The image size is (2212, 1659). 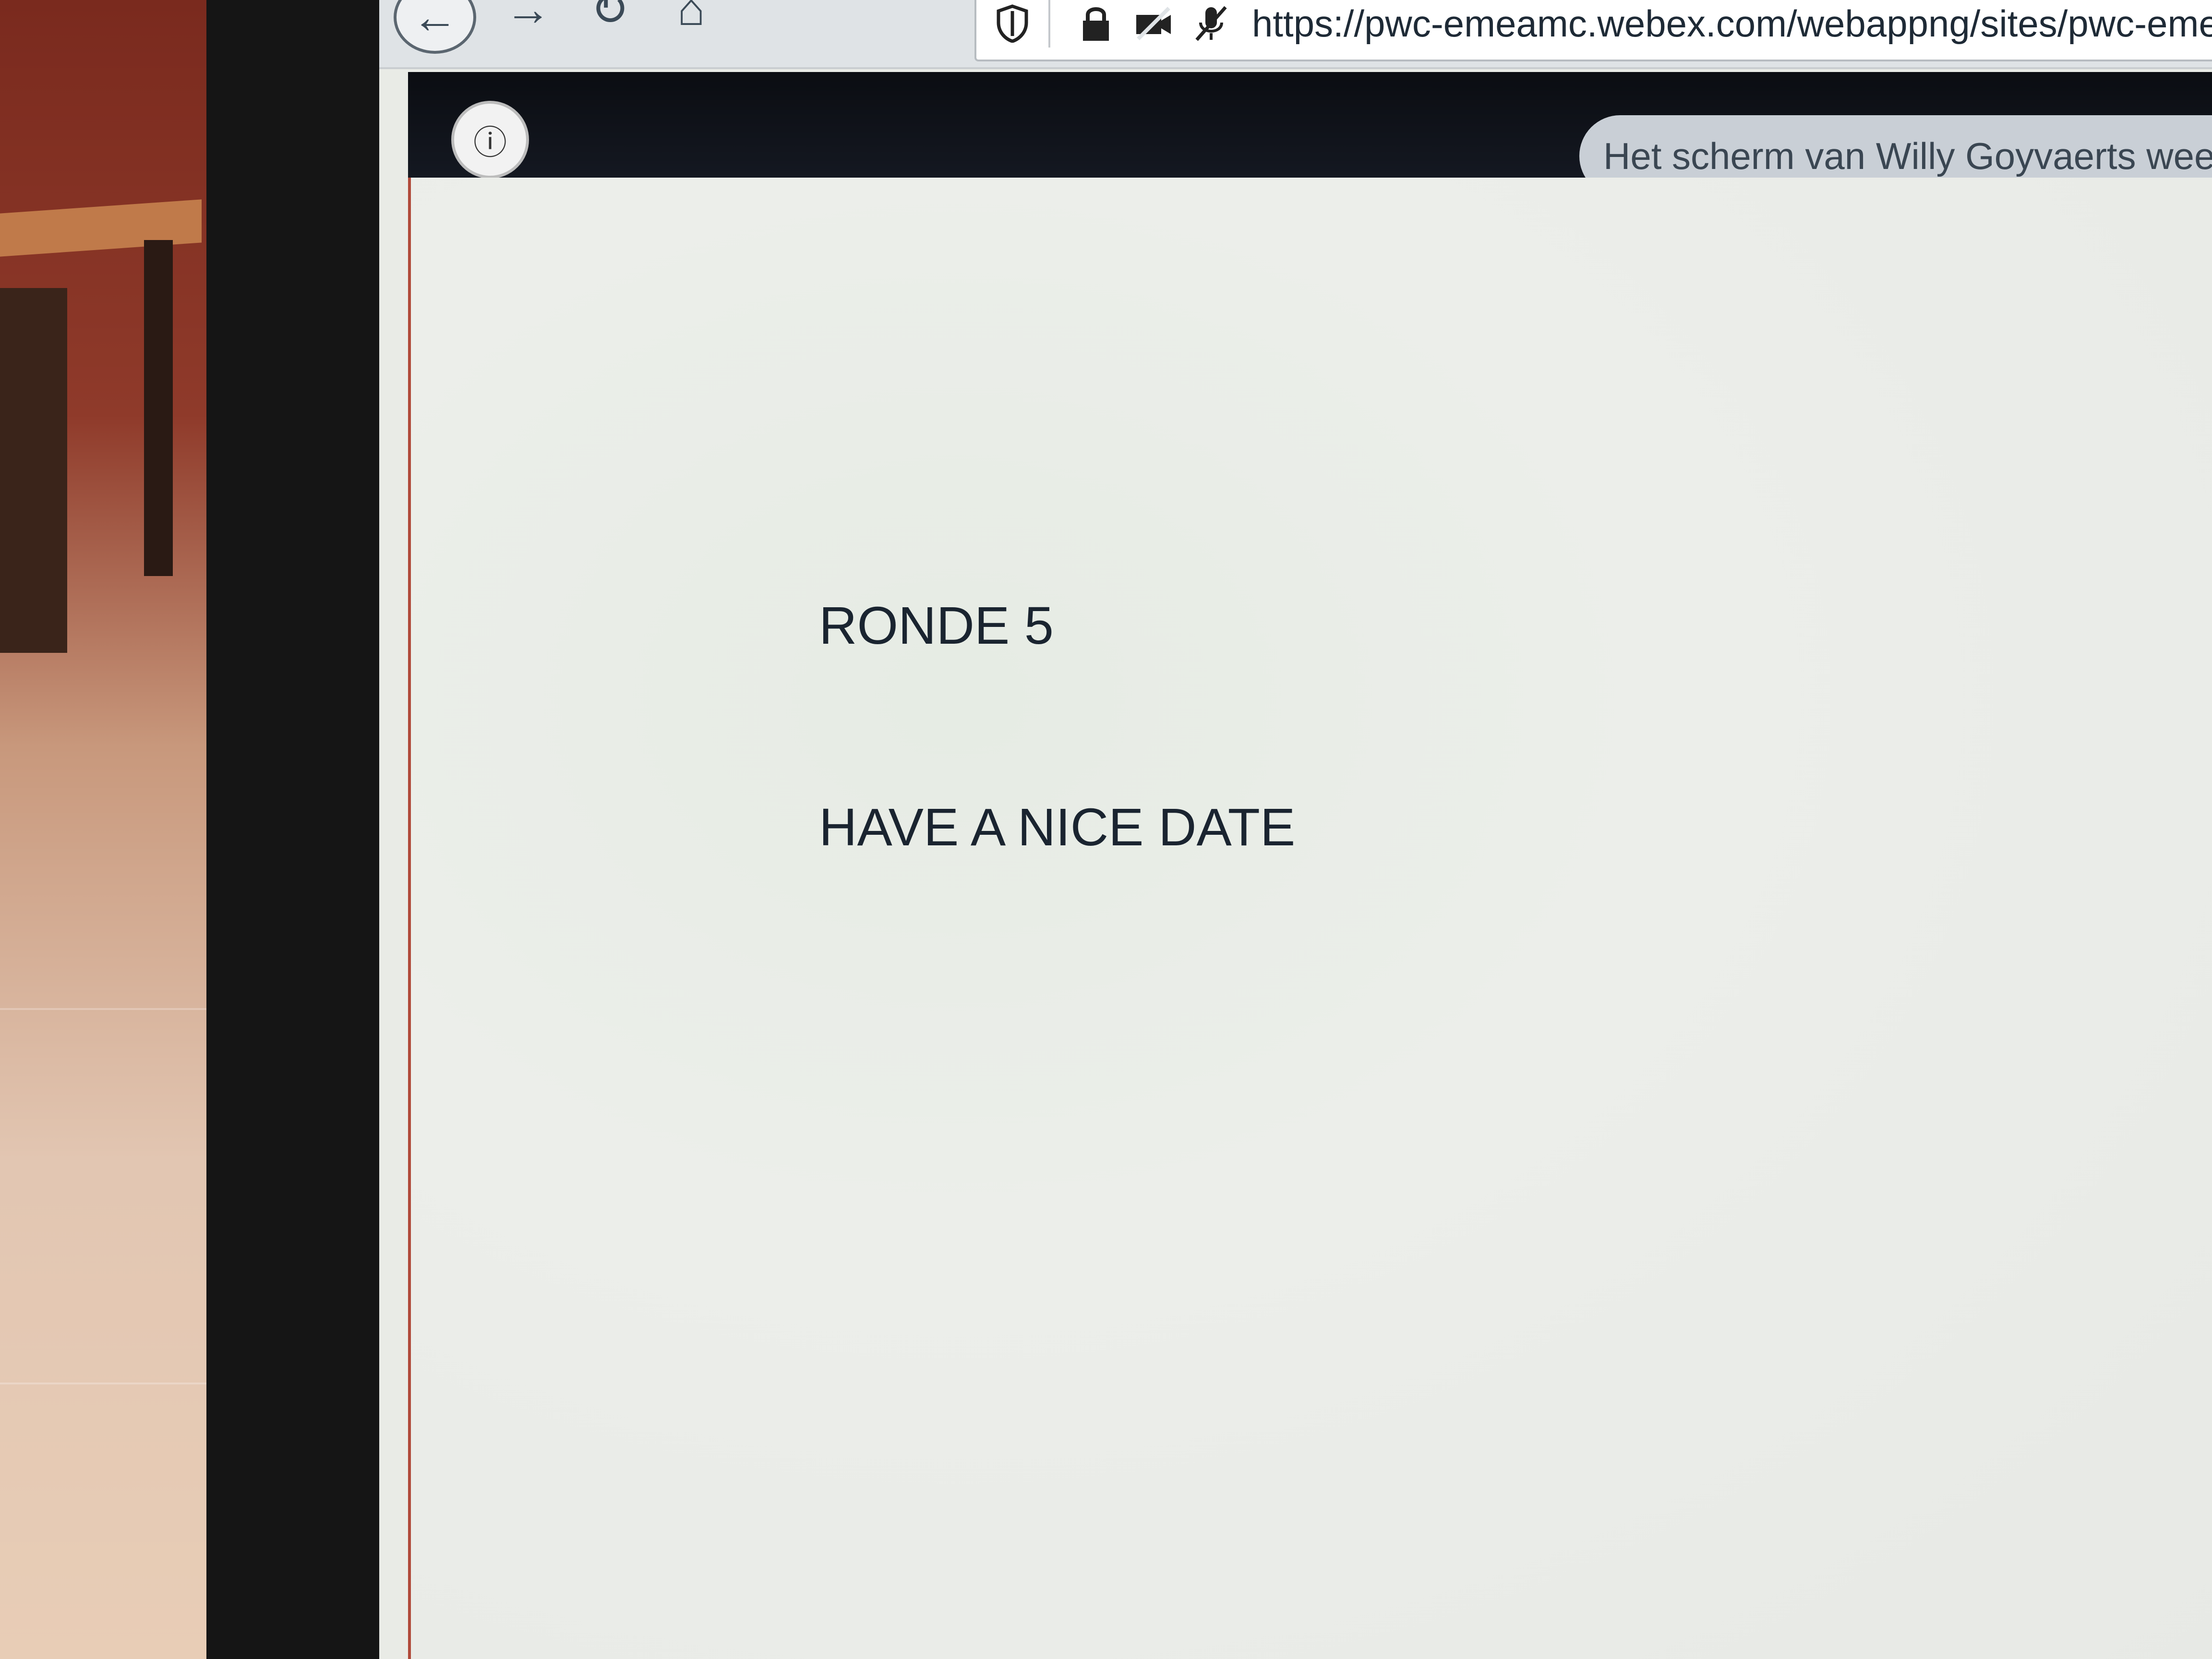 I want to click on arrow-left-icon: ←, so click(x=435, y=21).